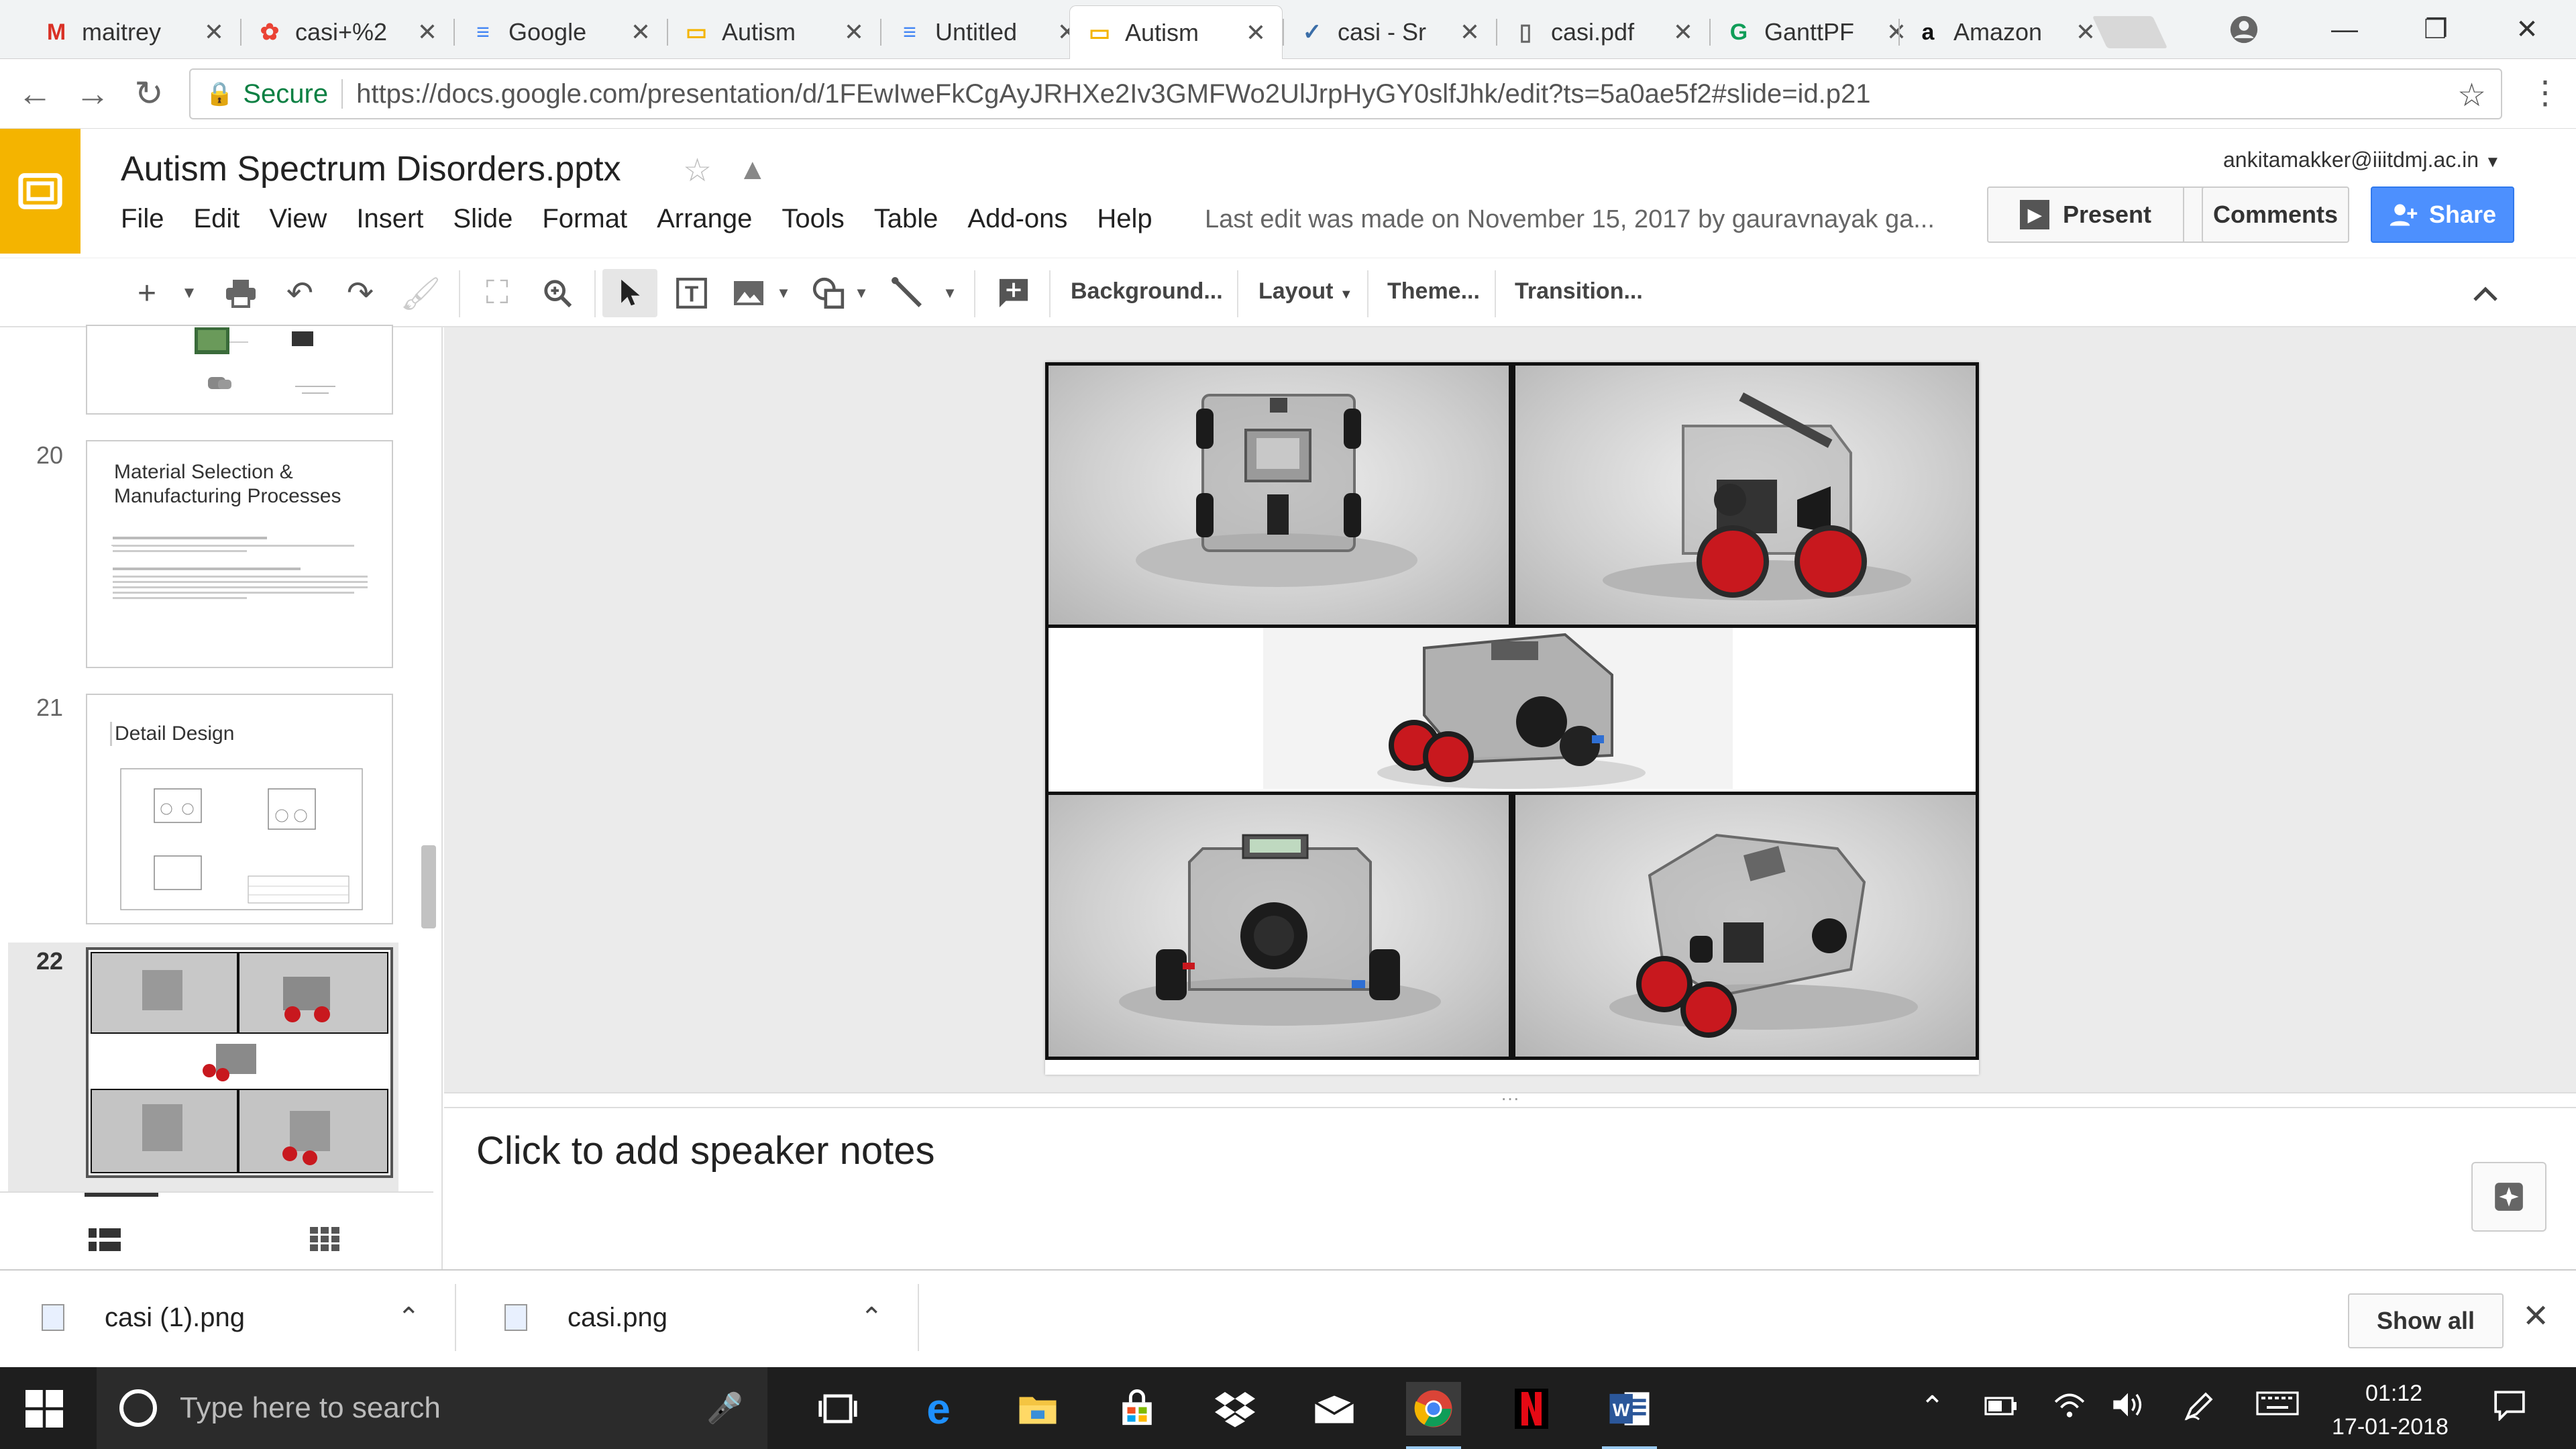 Image resolution: width=2576 pixels, height=1449 pixels. Describe the element at coordinates (2069, 1408) in the screenshot. I see `wifi-icon` at that location.